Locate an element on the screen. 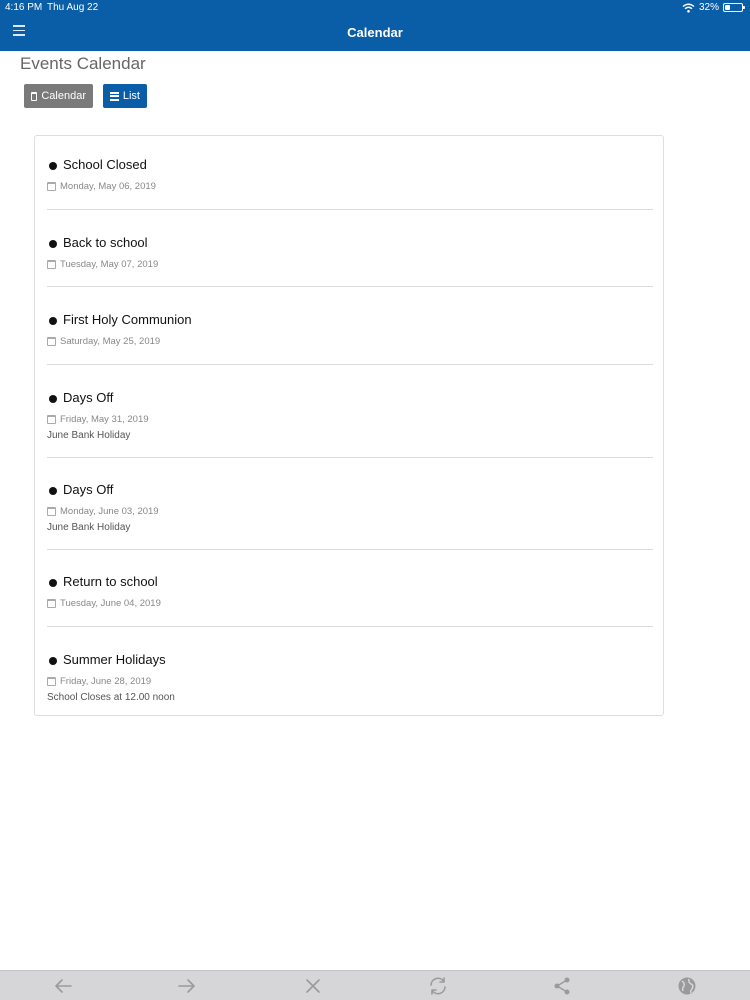 The height and width of the screenshot is (1000, 750). status-indicators: 32% is located at coordinates (713, 7).